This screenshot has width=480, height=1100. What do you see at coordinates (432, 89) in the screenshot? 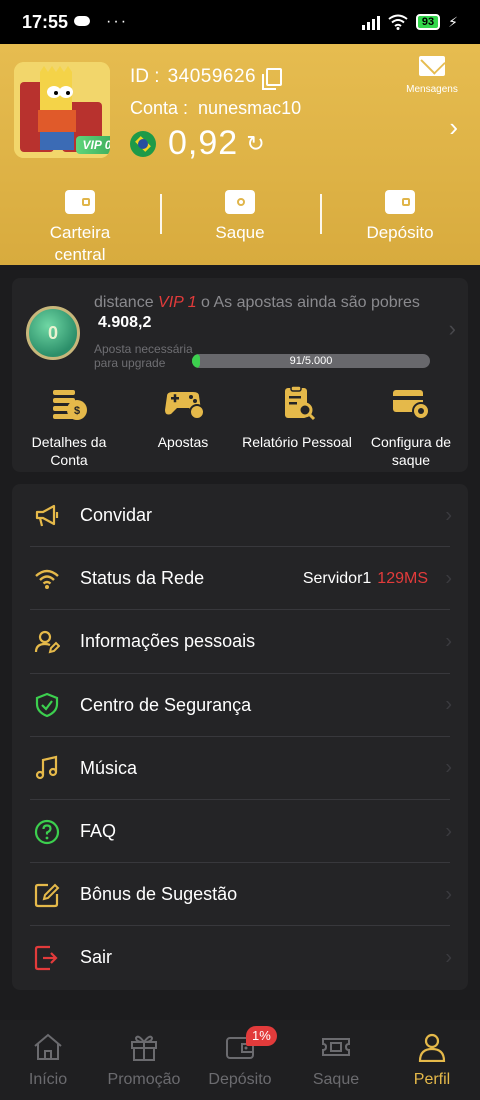
I see `messages-label: Mensagens` at bounding box center [432, 89].